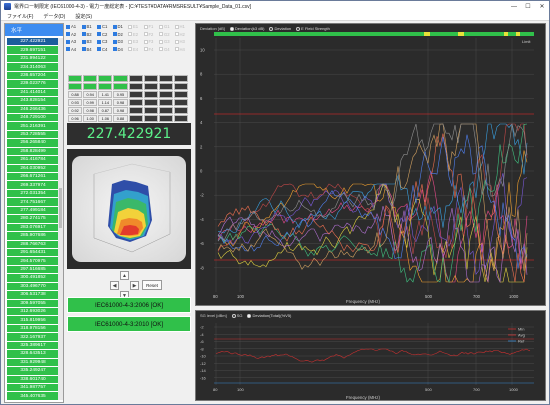  Describe the element at coordinates (33, 126) in the screenshot. I see `frequency-list-item: 251.216391` at that location.